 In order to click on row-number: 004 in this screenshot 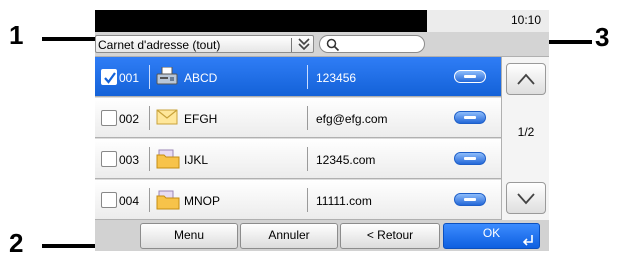, I will do `click(129, 201)`.